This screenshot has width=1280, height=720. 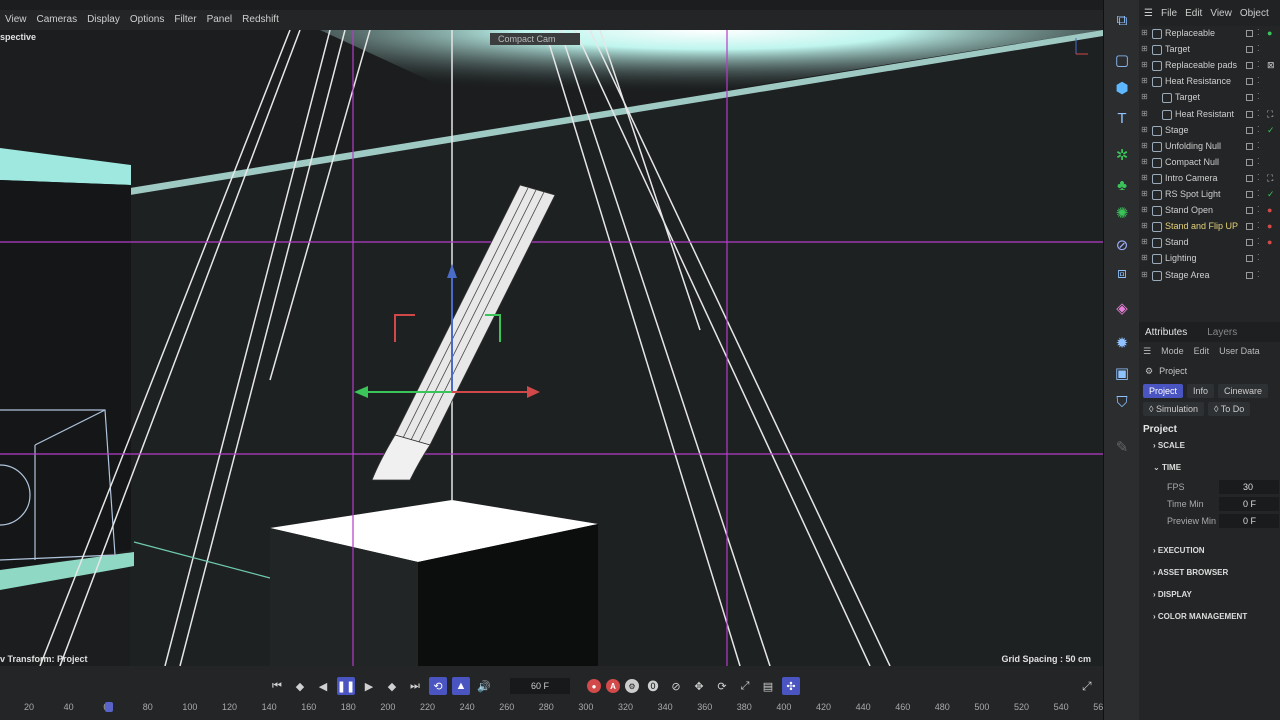 What do you see at coordinates (369, 686) in the screenshot?
I see `next-frame-icon: ▶` at bounding box center [369, 686].